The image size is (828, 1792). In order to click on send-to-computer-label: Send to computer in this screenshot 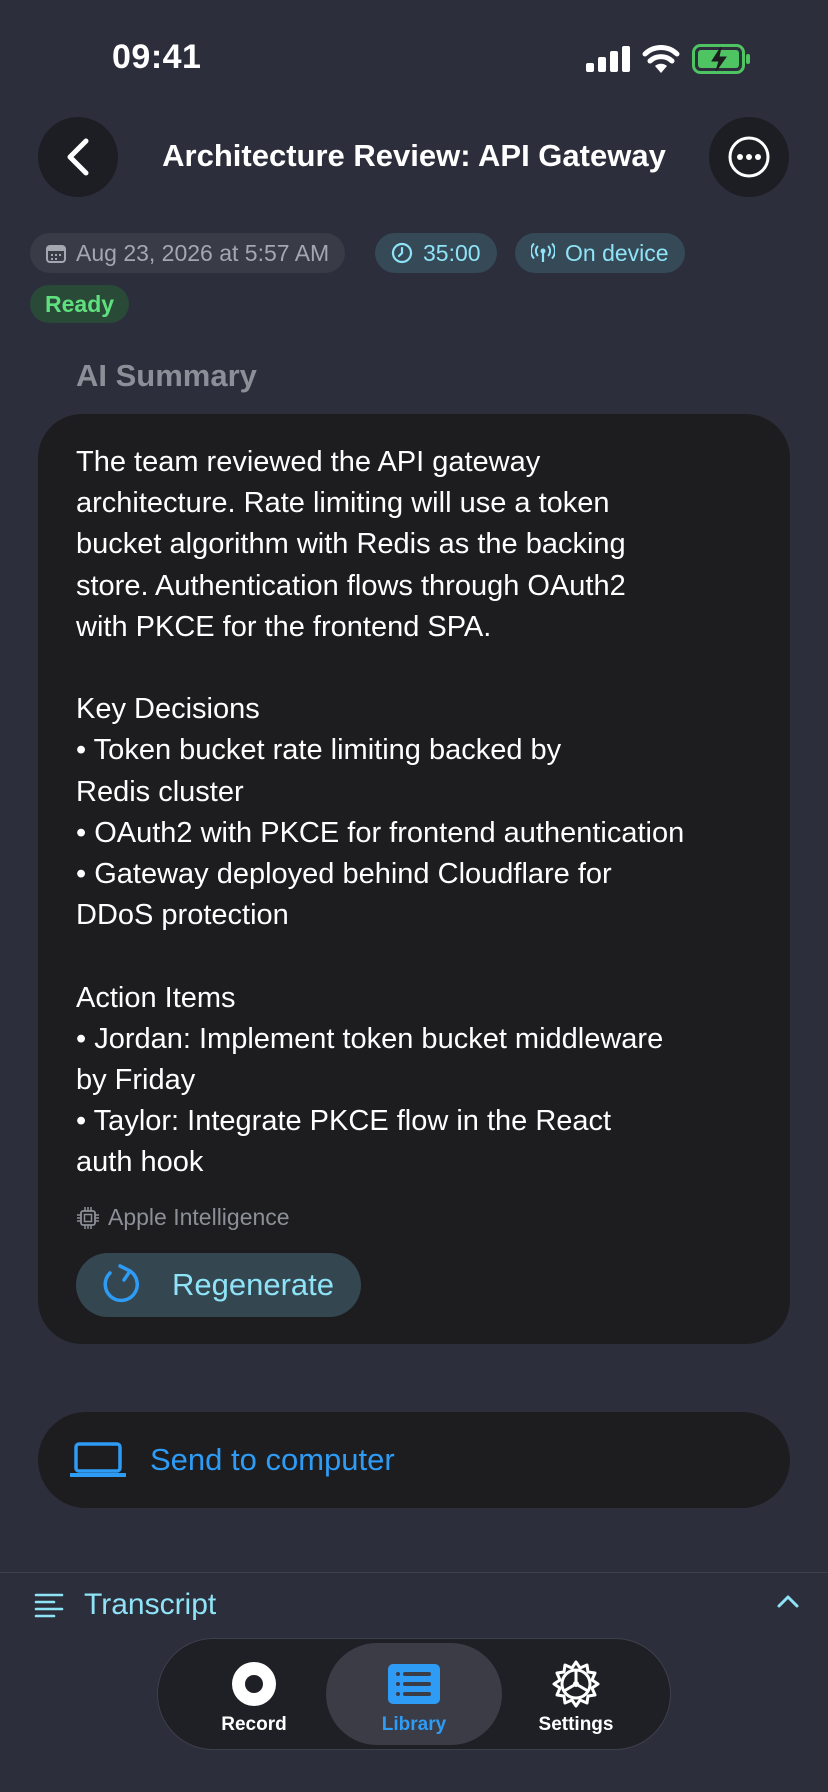, I will do `click(272, 1459)`.